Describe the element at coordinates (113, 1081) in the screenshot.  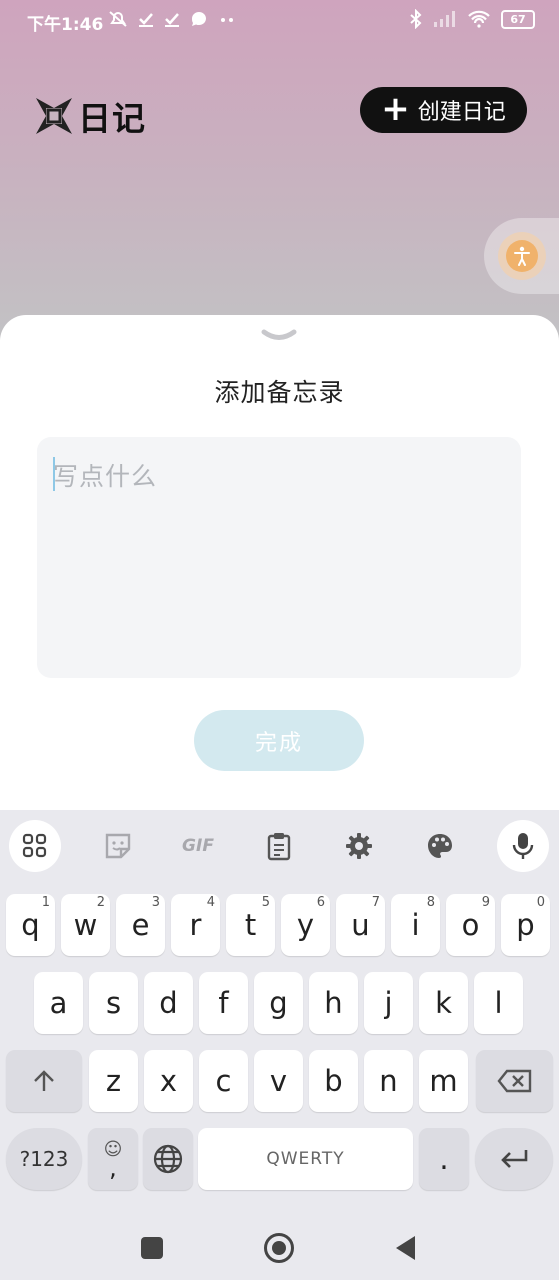
I see `key-z: z` at that location.